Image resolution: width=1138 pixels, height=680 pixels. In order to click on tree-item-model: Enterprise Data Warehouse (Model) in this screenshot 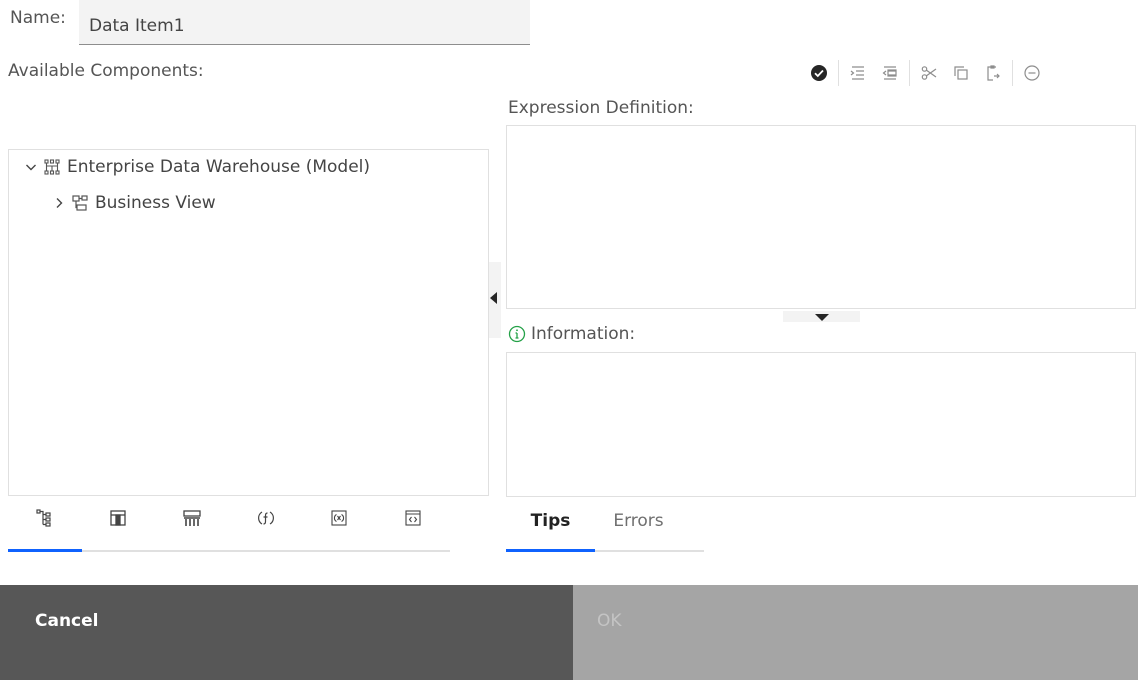, I will do `click(197, 167)`.